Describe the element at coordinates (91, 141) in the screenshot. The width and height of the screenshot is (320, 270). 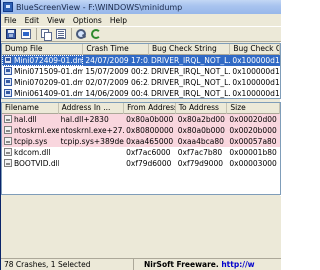
I see `address-in-stack: tcpip.sys+389de` at that location.